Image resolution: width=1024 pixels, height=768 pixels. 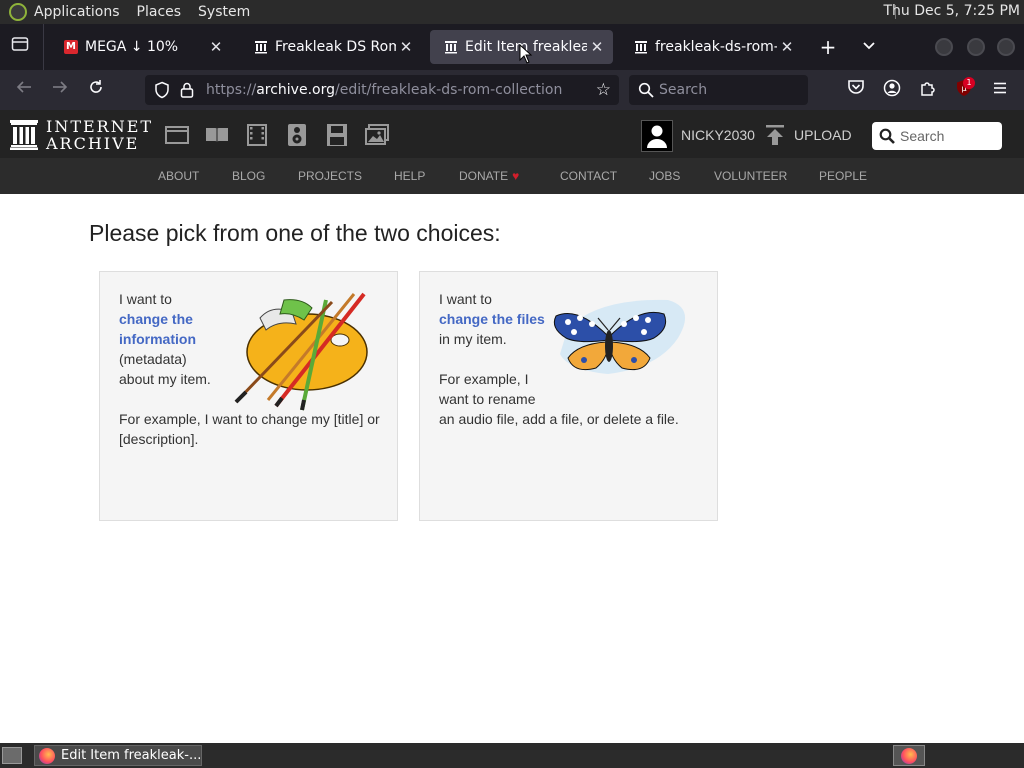 I want to click on menu-system: System, so click(x=224, y=12).